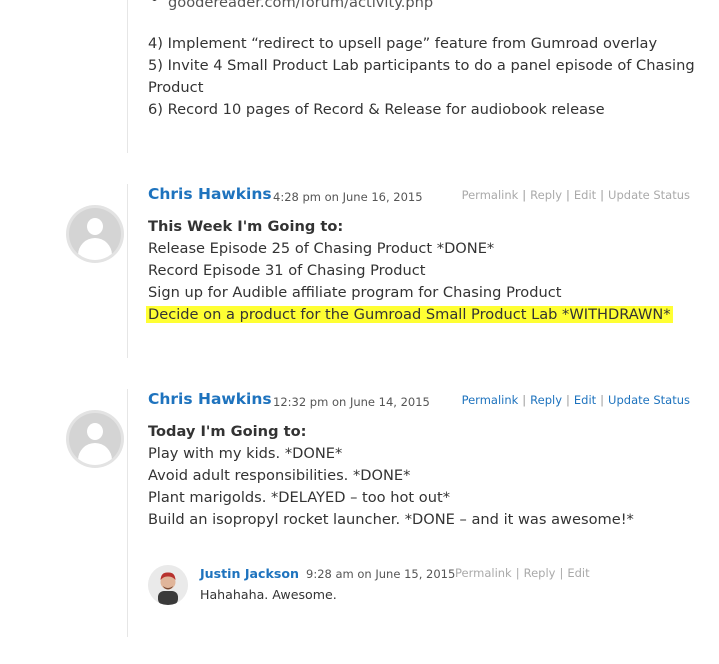  Describe the element at coordinates (287, 270) in the screenshot. I see `comment-line: Record Episode 31 of Chasing Product` at that location.